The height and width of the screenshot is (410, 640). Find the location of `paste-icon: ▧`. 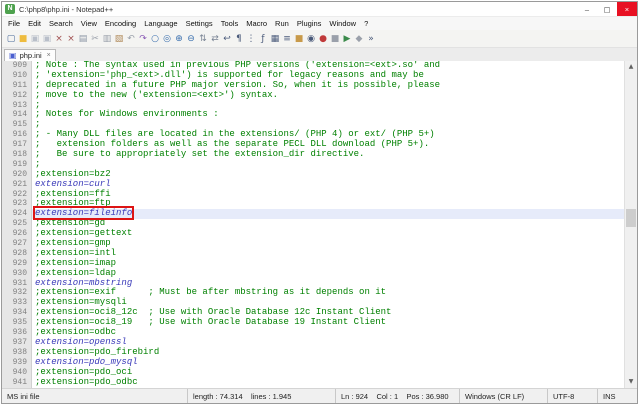

paste-icon: ▧ is located at coordinates (119, 39).